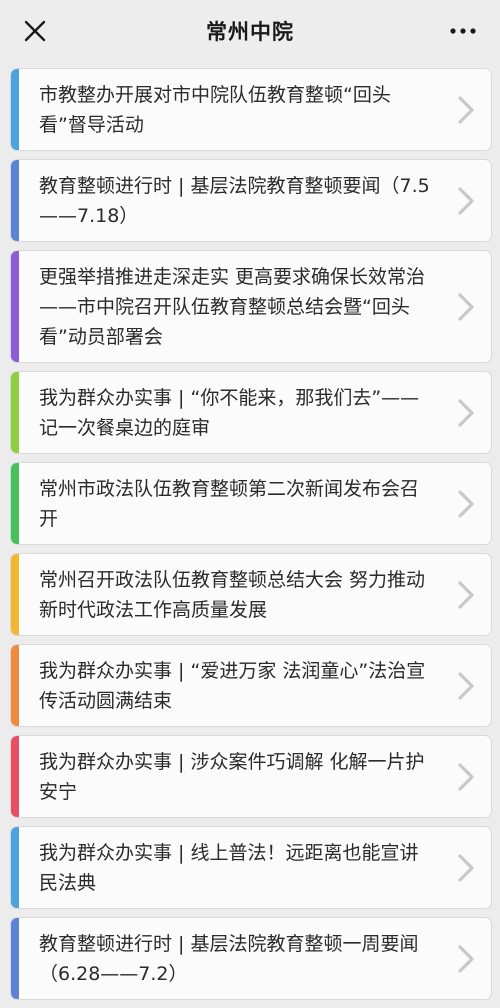  I want to click on article-card: 市教整办开展对市中院队伍教育整顿“回头看”督导活动, so click(251, 109).